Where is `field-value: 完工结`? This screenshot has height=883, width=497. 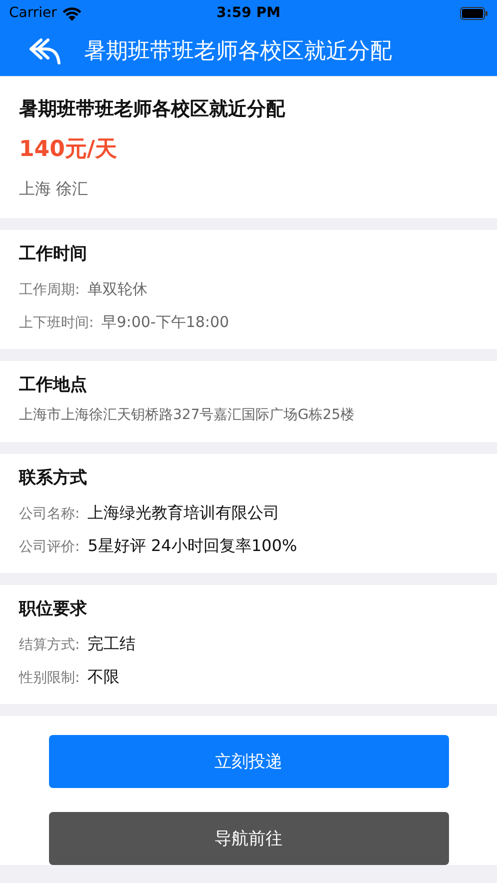
field-value: 完工结 is located at coordinates (112, 644).